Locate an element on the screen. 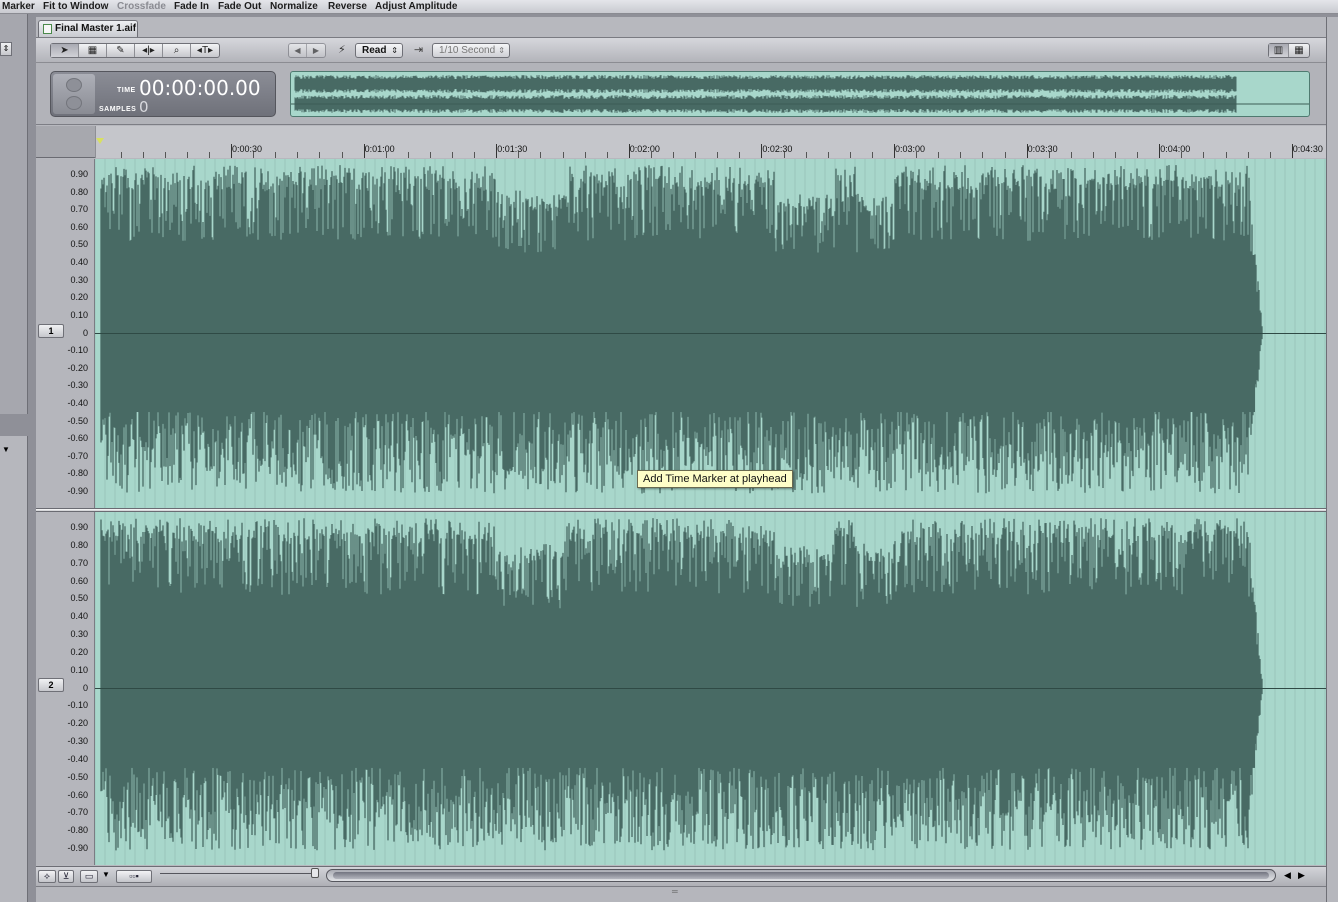  left-panel-stepper: ⇕ is located at coordinates (6, 49).